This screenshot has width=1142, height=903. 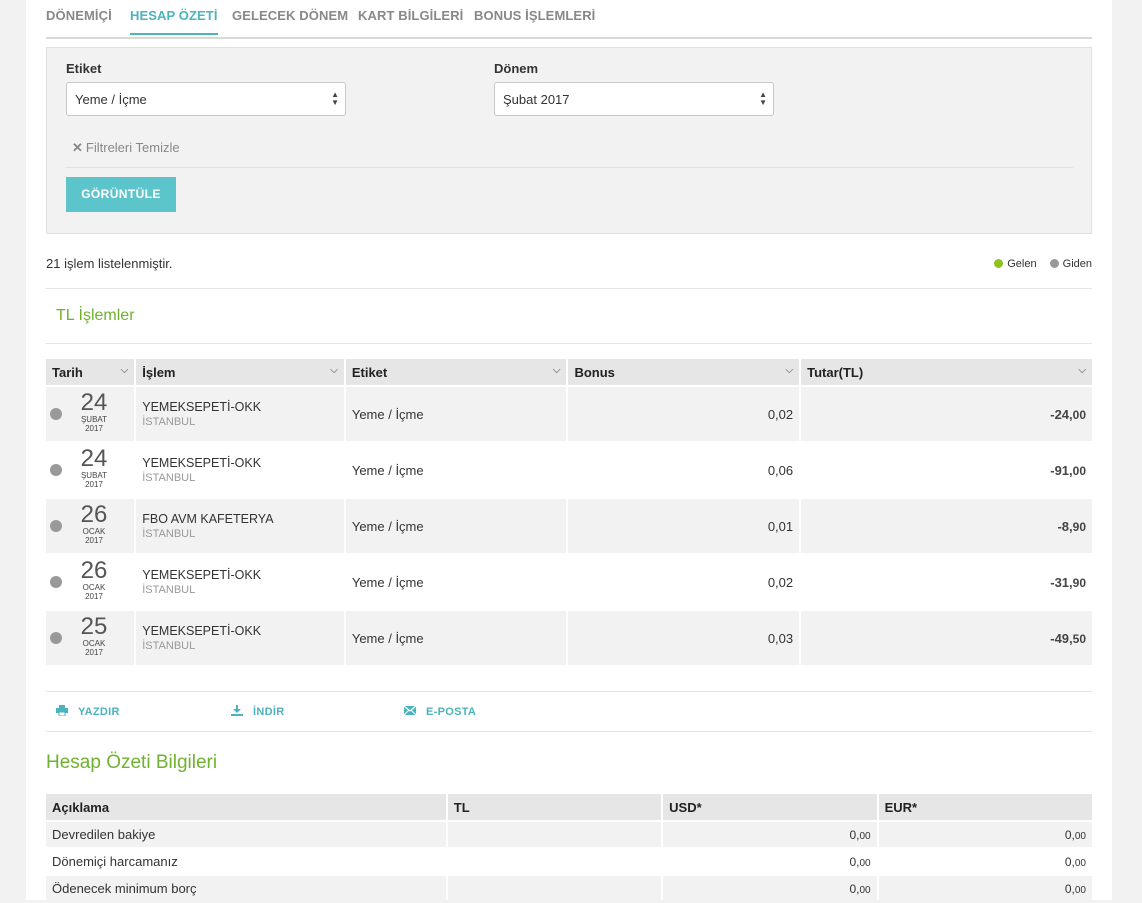 I want to click on description-cell: Dönemiçi harcamanız, so click(x=246, y=861).